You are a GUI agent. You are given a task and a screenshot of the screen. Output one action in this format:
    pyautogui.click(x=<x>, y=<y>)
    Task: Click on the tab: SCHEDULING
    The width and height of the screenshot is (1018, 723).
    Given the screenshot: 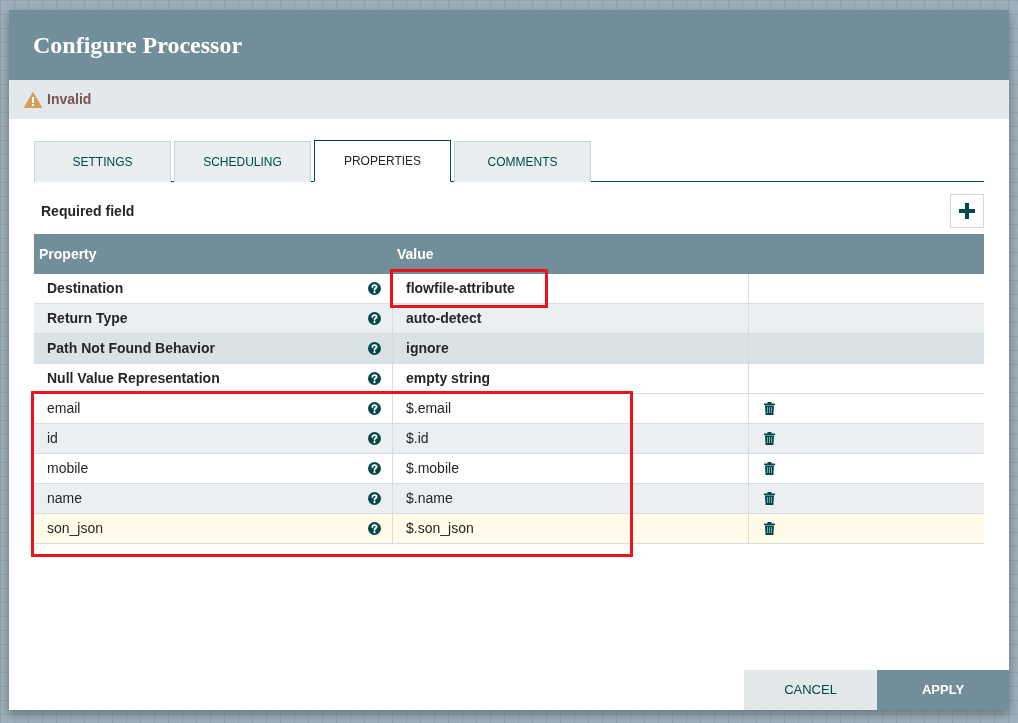 What is the action you would take?
    pyautogui.click(x=242, y=161)
    